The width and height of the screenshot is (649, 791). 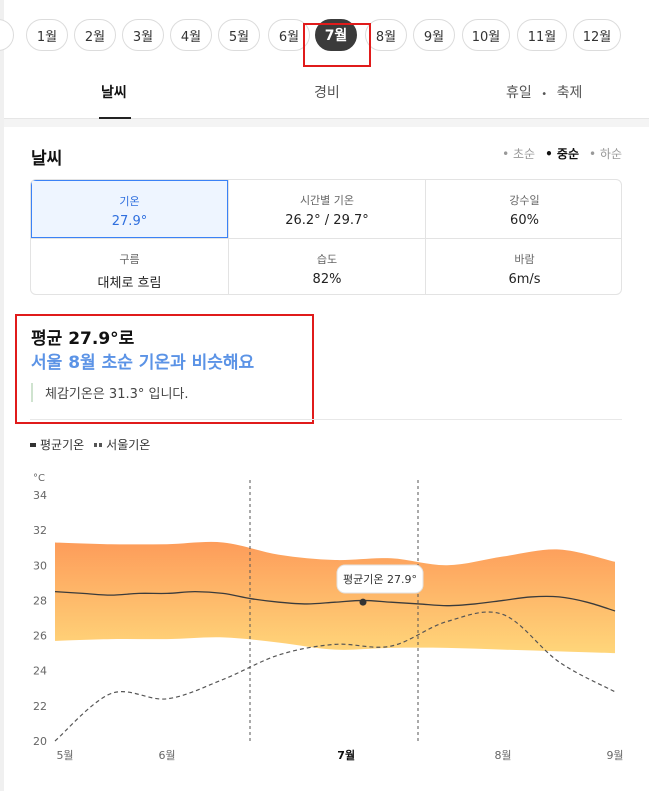 What do you see at coordinates (40, 530) in the screenshot?
I see `y-tick-label: 32` at bounding box center [40, 530].